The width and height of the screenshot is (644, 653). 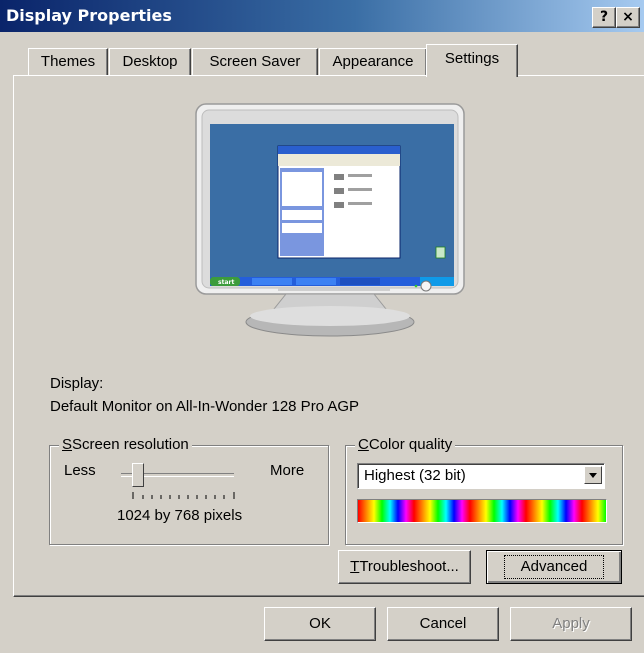 I want to click on tab-themes: Themes, so click(x=68, y=61).